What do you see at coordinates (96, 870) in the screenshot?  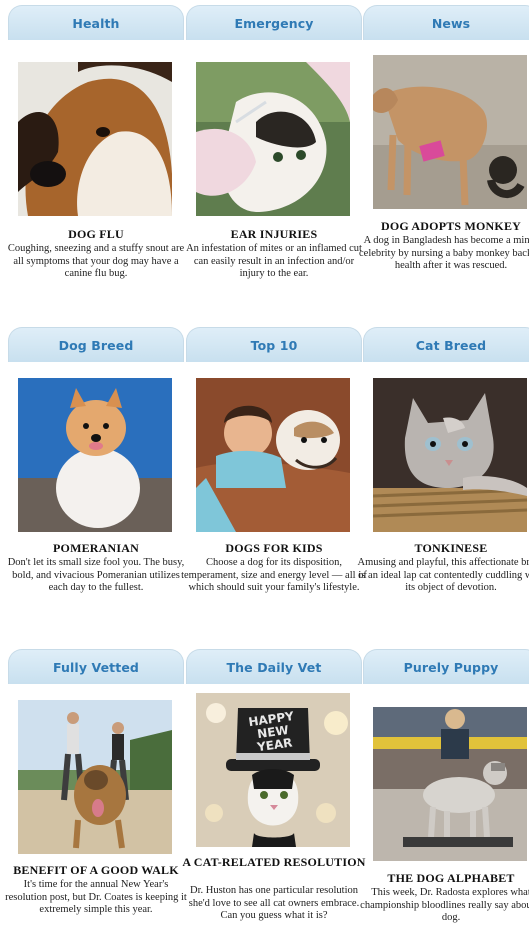 I see `article-title: BENEFIT OF A GOOD WALK` at bounding box center [96, 870].